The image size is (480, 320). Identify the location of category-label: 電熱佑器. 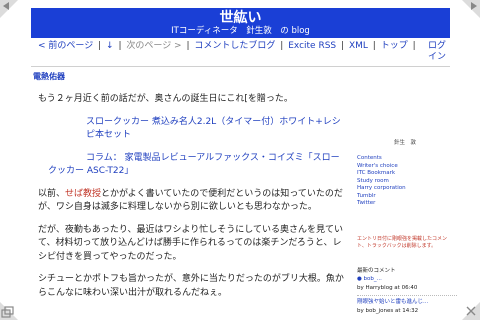
(49, 76).